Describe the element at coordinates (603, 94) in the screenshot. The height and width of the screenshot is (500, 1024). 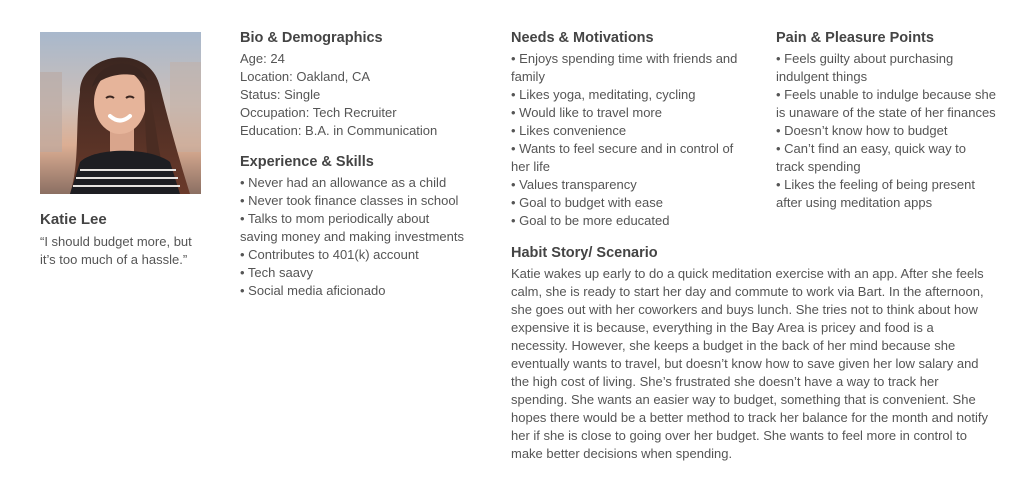
I see `needs-item: • Likes yoga, meditating, cycling` at that location.